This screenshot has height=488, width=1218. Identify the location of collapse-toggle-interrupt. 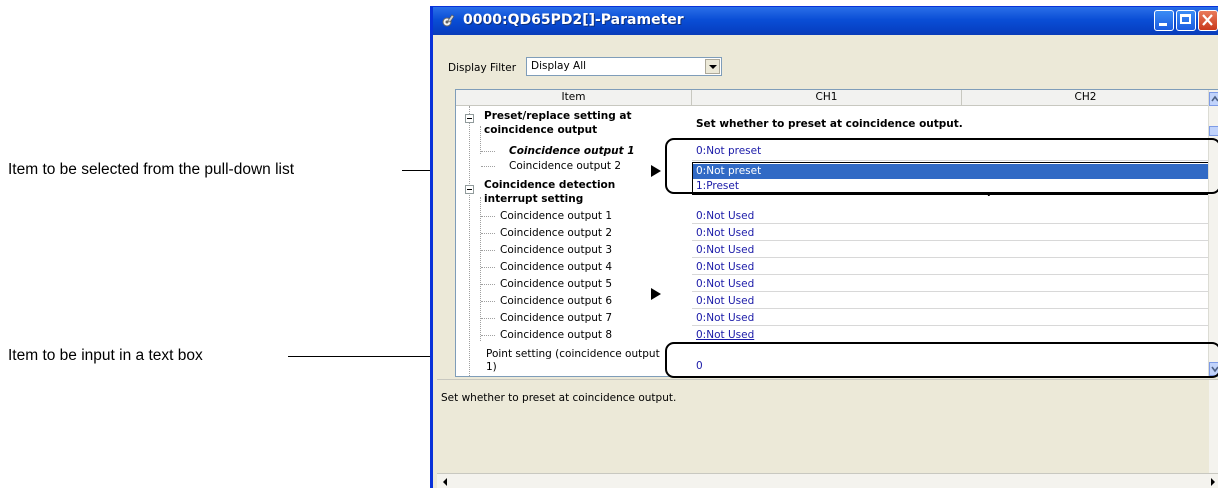
(469, 189).